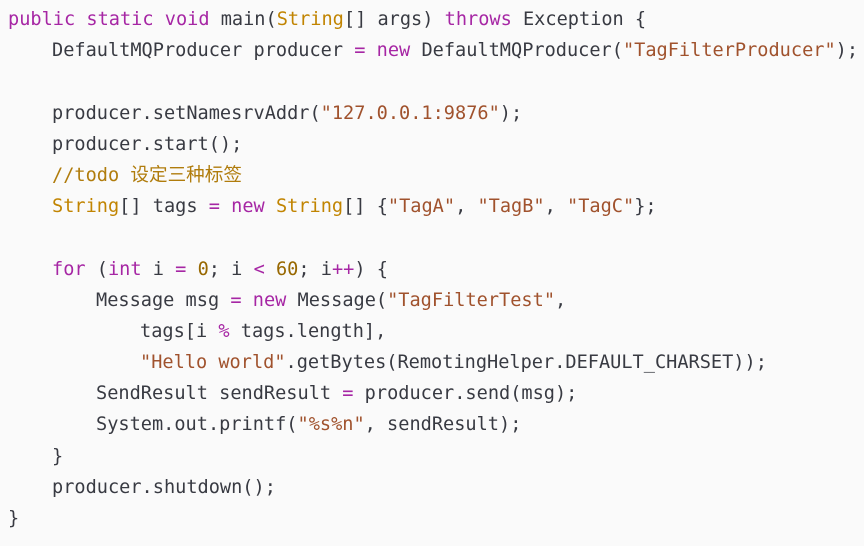  I want to click on tags-length: tags.length],, so click(308, 331).